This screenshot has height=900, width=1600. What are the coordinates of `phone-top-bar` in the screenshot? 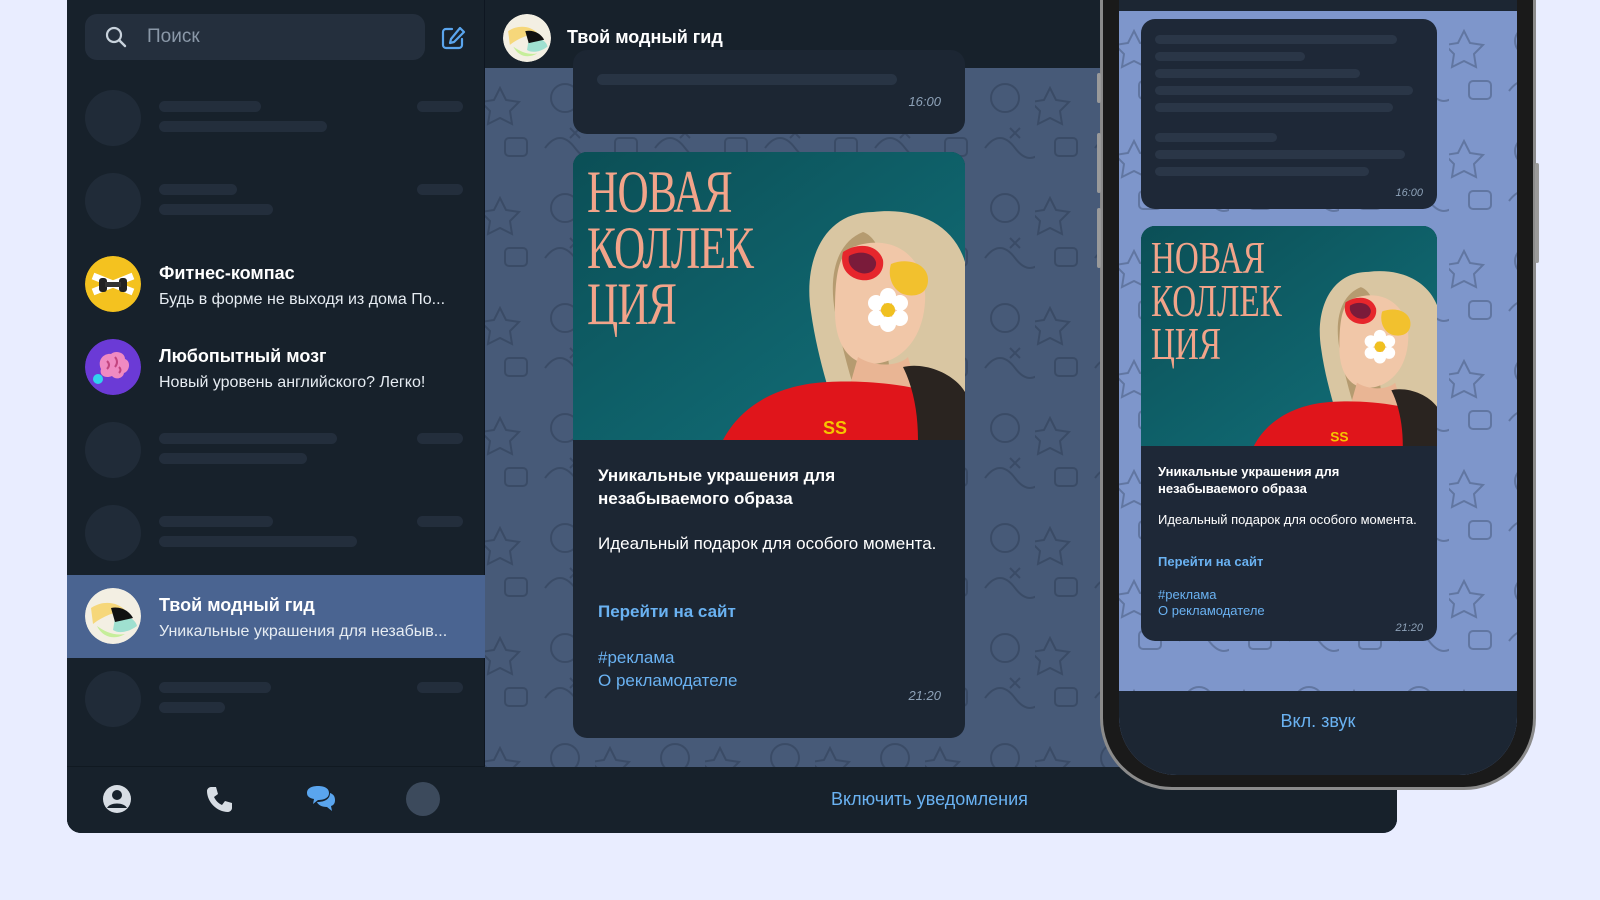 It's located at (1318, 5).